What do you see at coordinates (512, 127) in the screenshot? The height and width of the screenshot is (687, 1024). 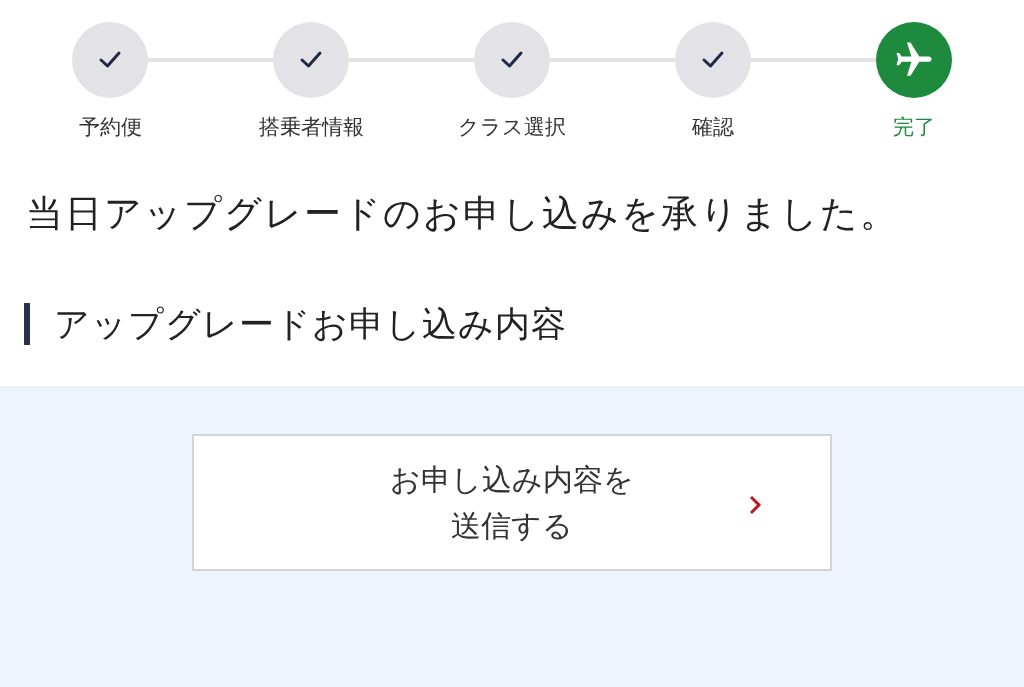 I see `step-label: クラス選択` at bounding box center [512, 127].